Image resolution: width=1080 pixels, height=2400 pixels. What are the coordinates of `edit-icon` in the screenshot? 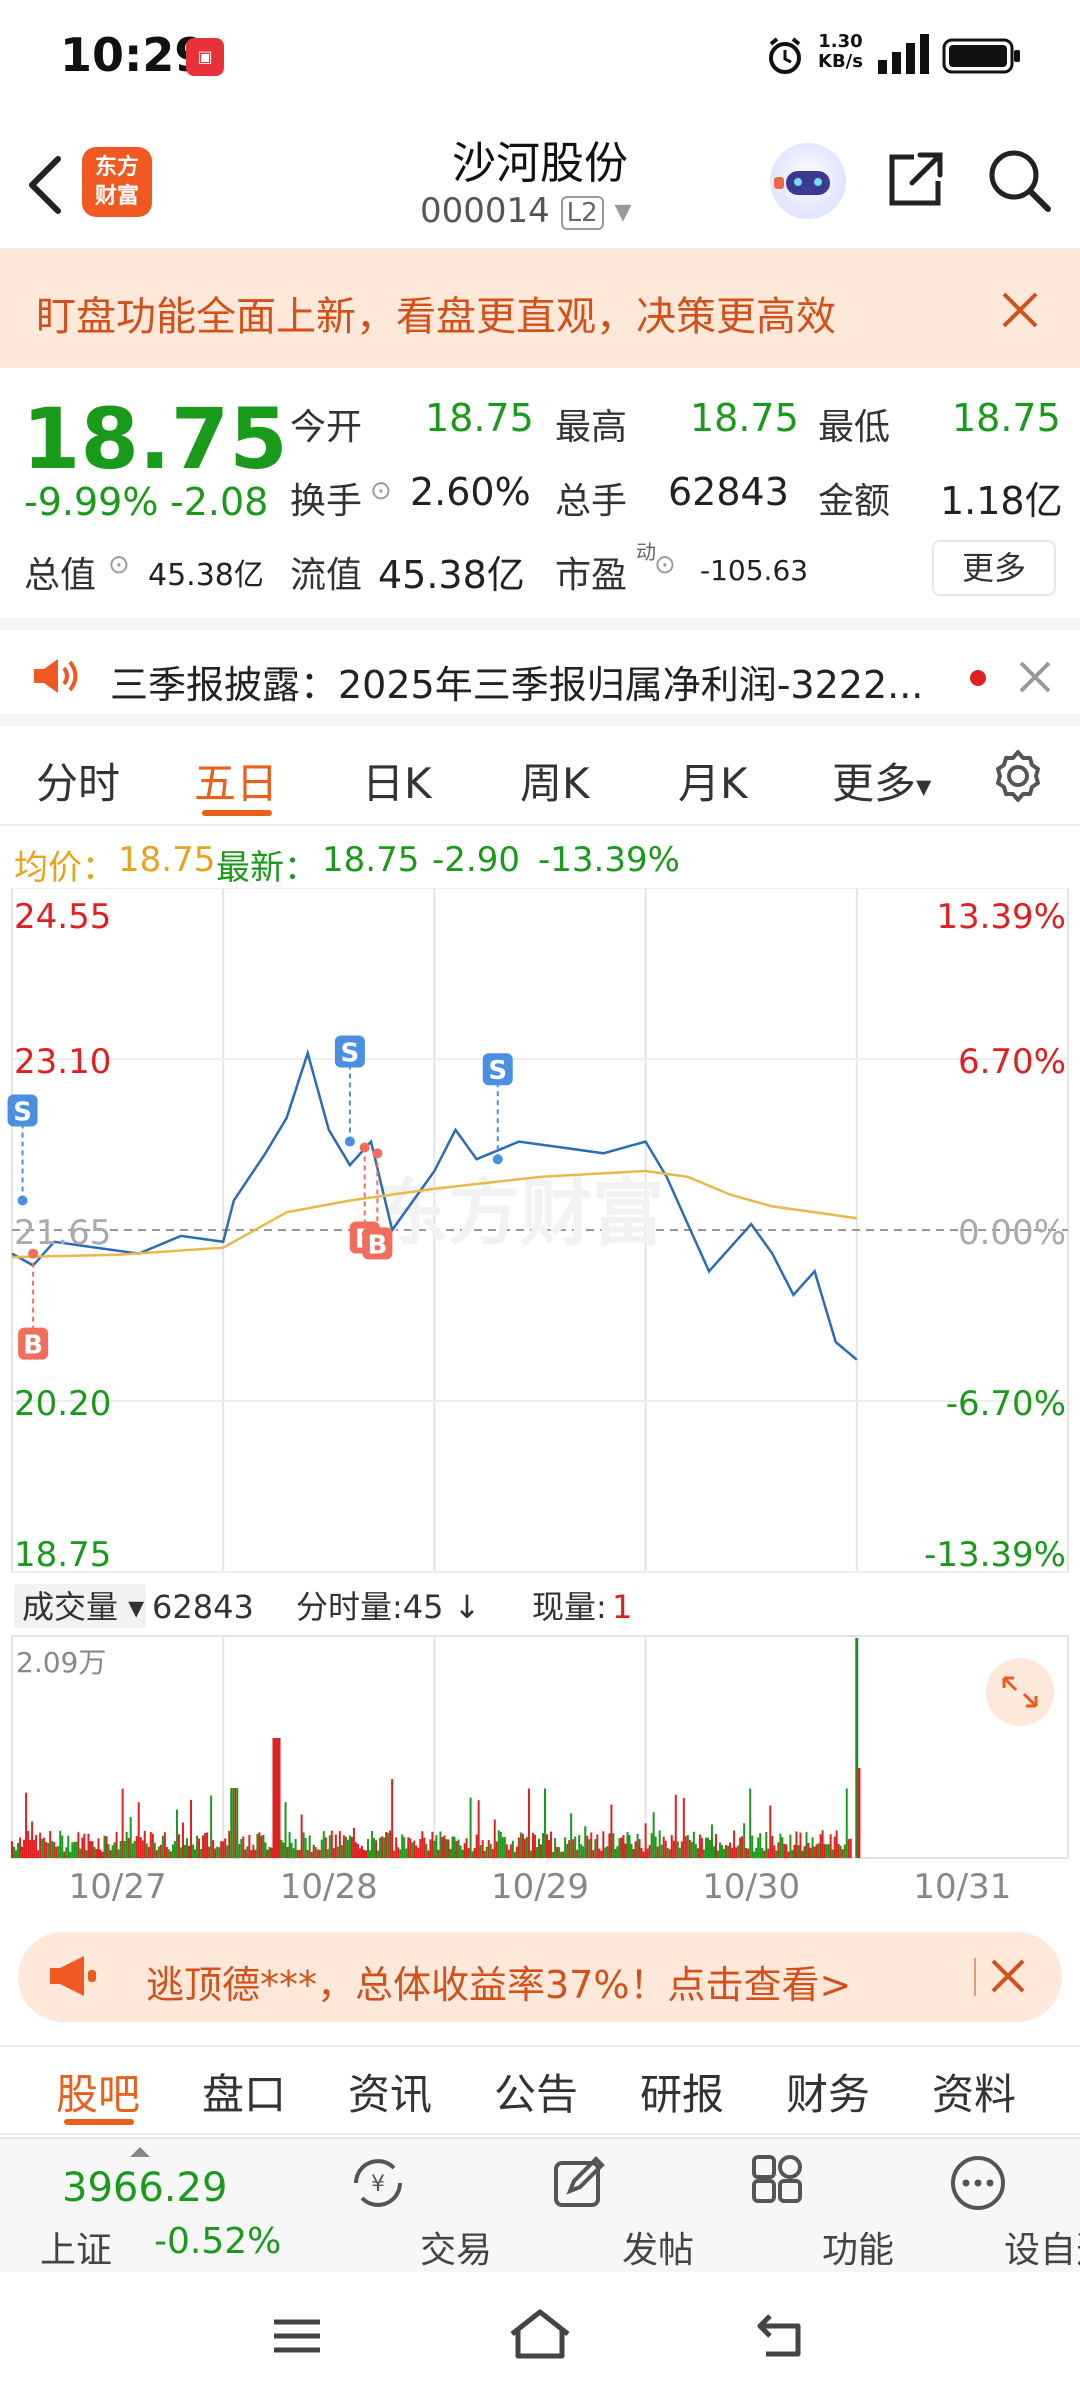 It's located at (579, 2181).